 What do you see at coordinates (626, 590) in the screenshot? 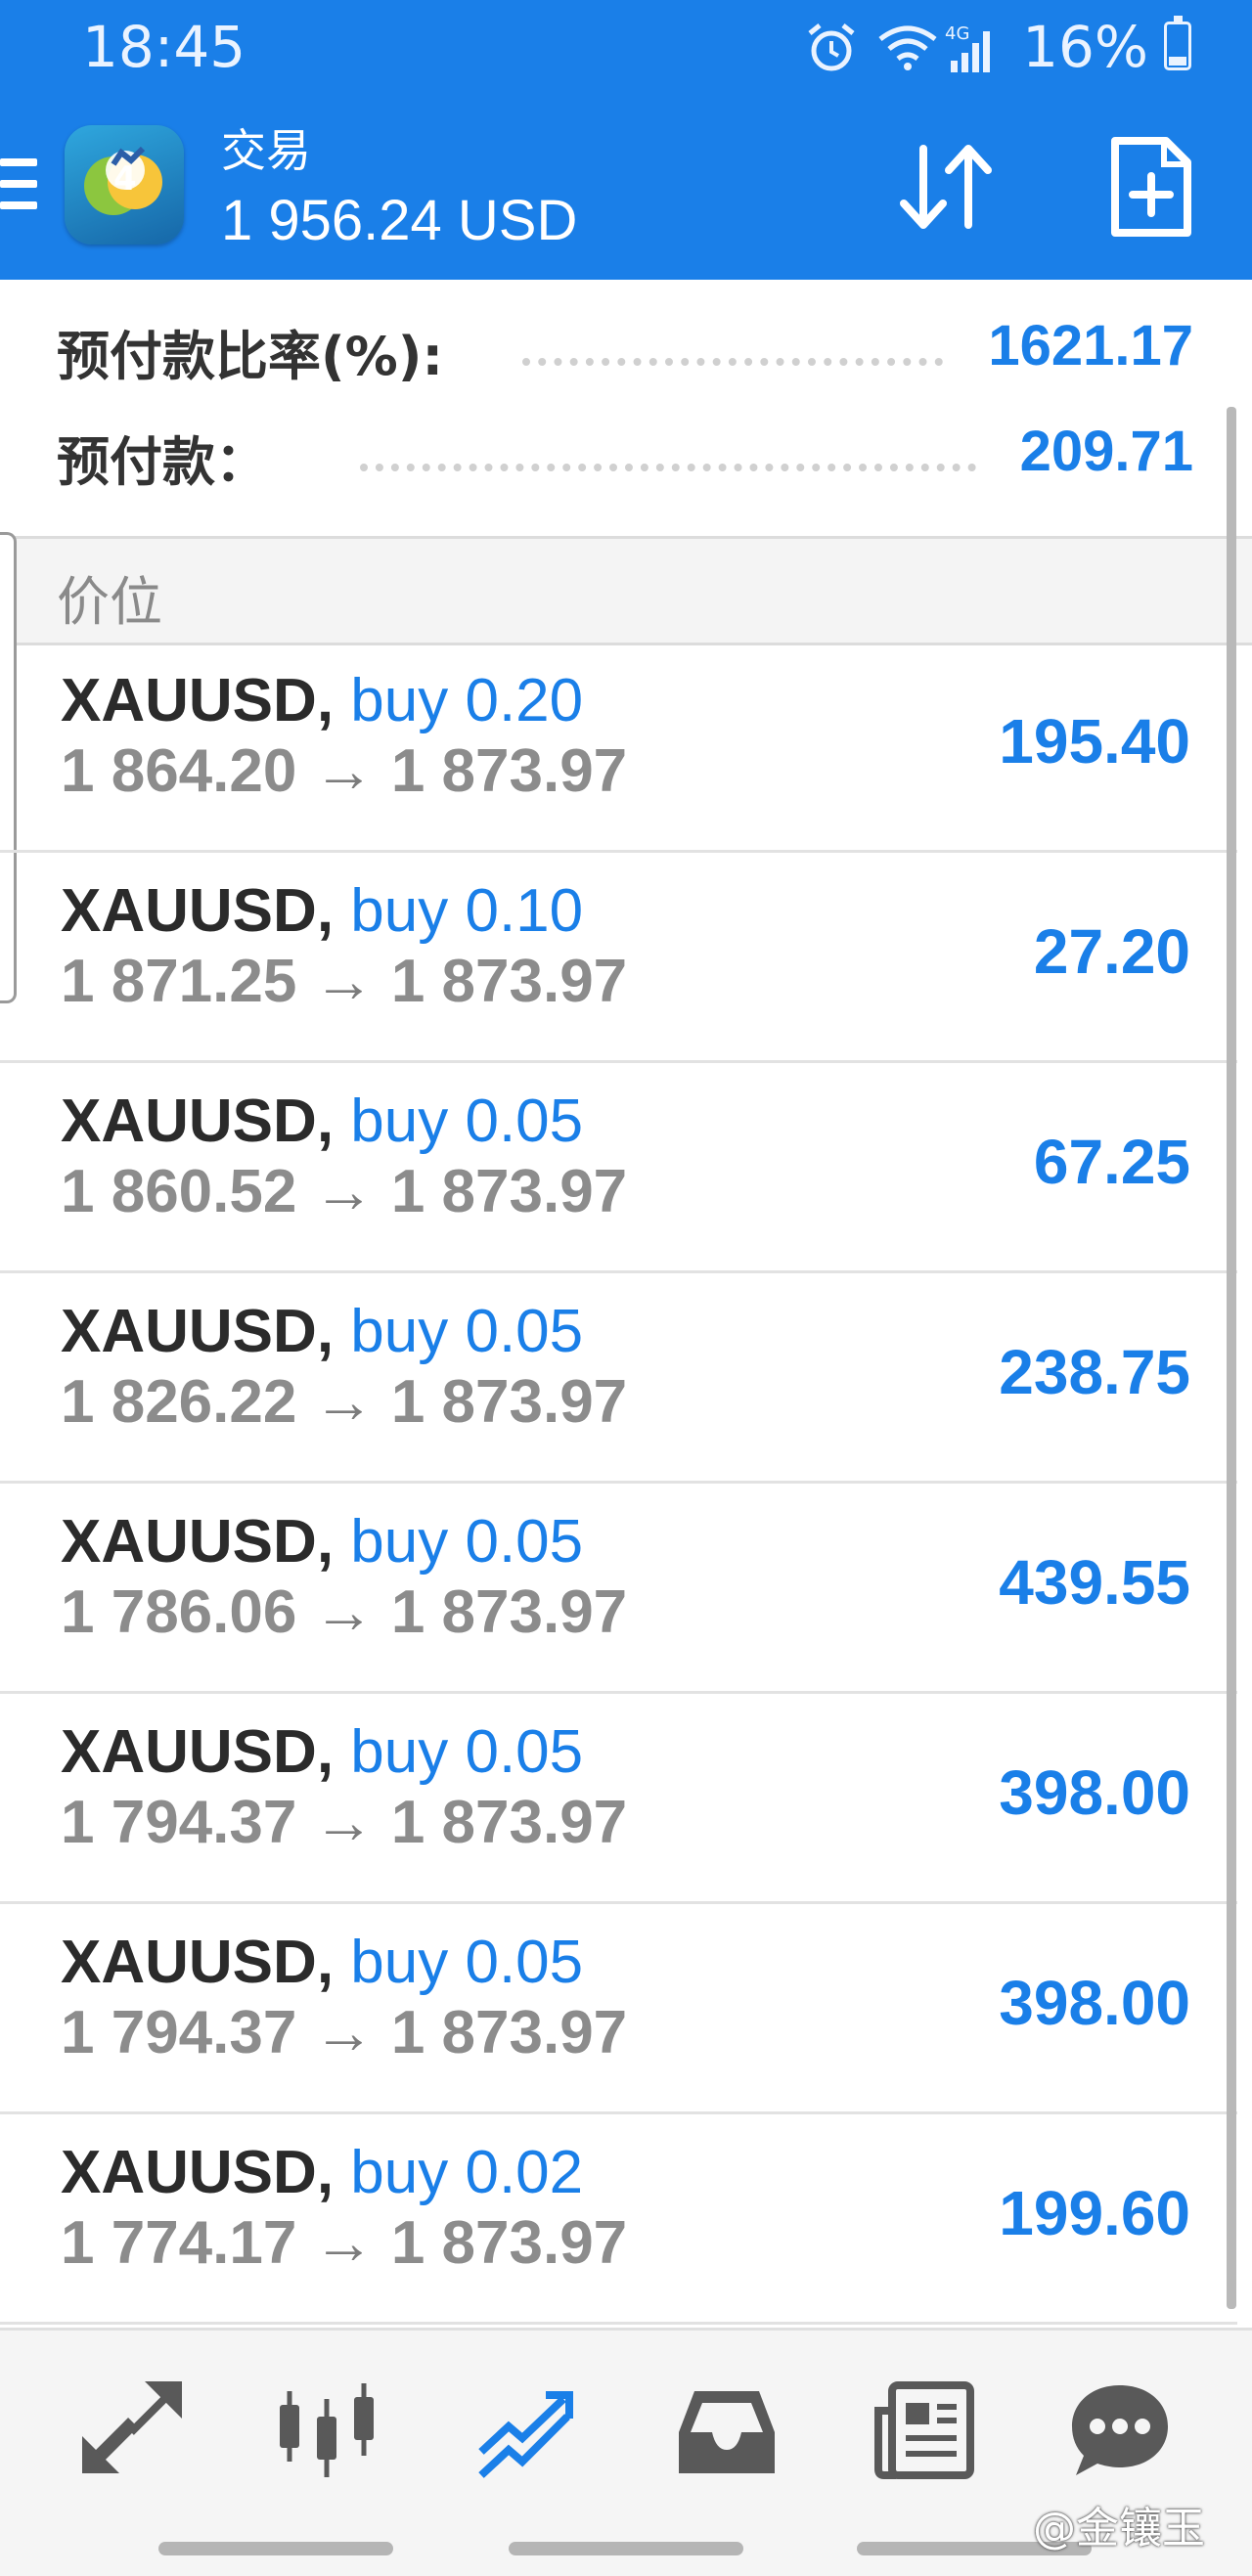
I see `positions-header: 价位` at bounding box center [626, 590].